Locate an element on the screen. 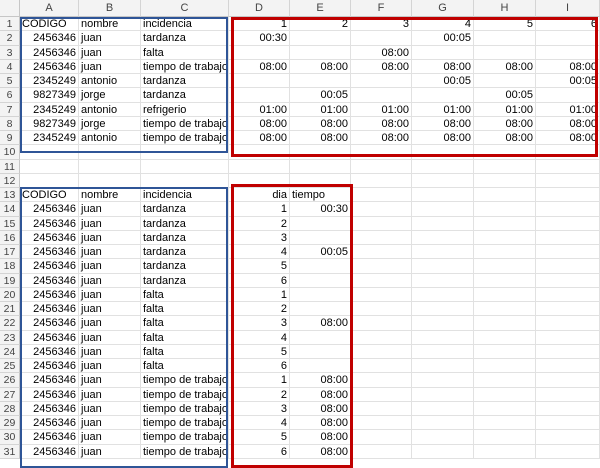 Image resolution: width=600 pixels, height=468 pixels. cell-c16: tardanza is located at coordinates (185, 237).